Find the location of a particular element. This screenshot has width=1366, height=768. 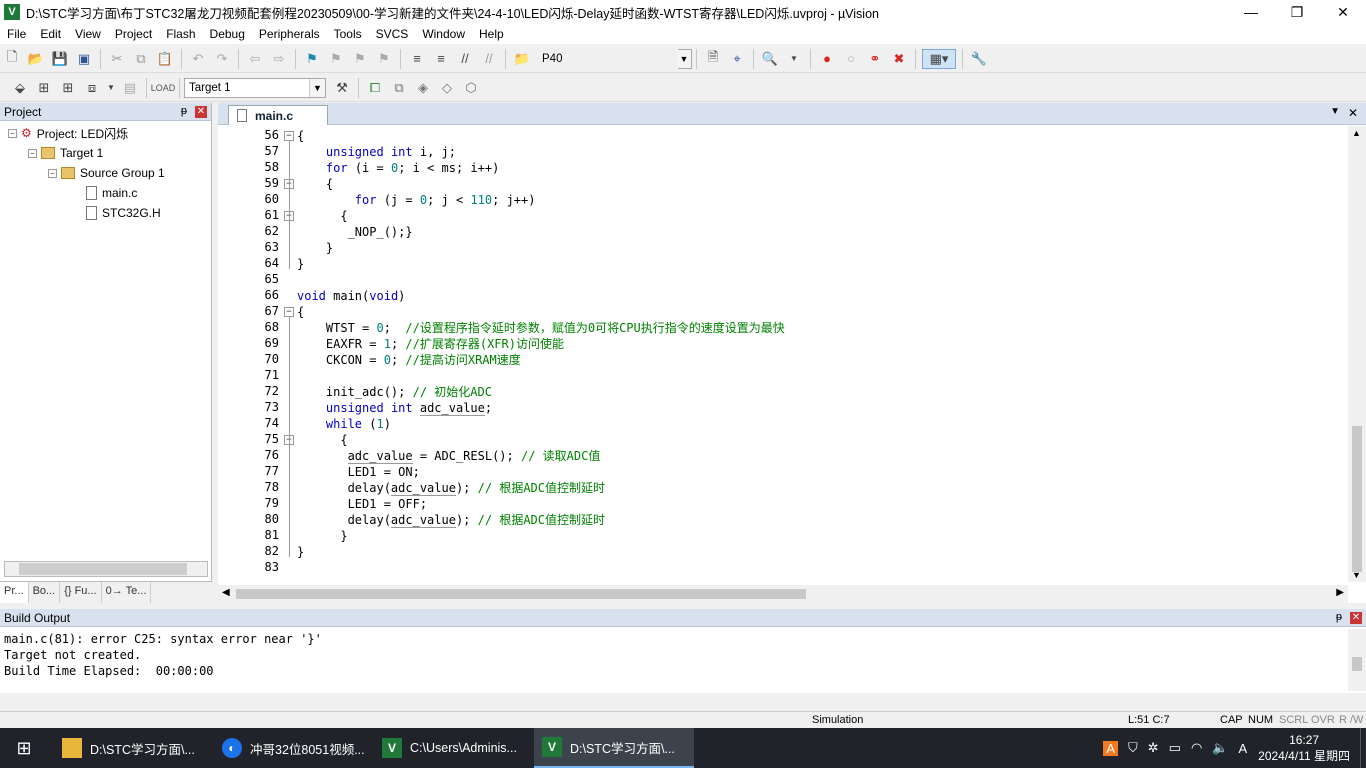

disable-all-breakpoints-icon: ⚭ is located at coordinates (875, 59).